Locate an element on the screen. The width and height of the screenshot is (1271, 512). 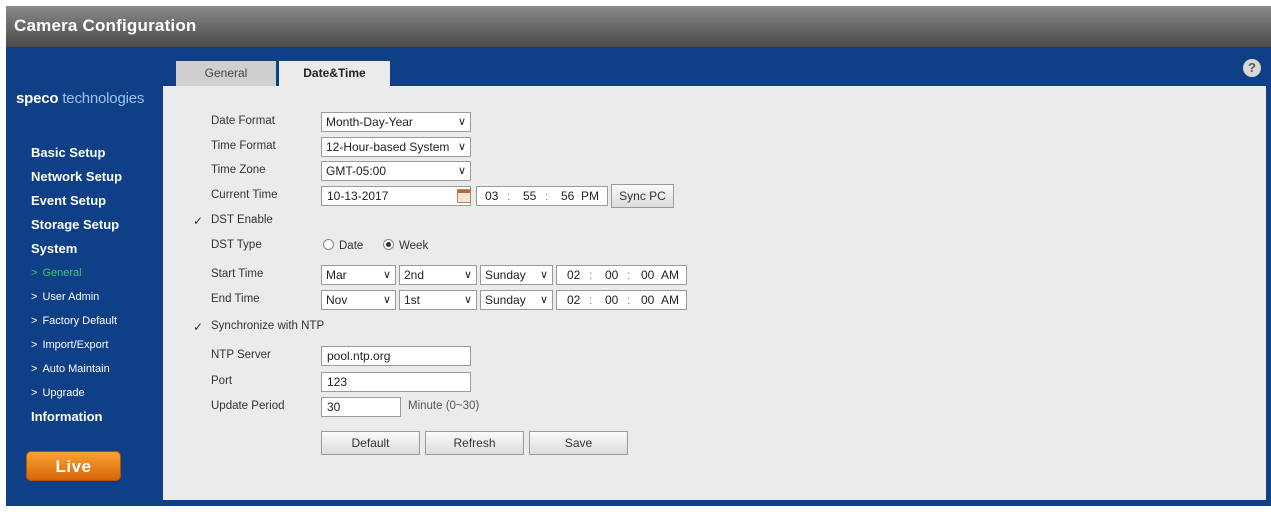
ntp-server-label: NTP Server is located at coordinates (241, 355).